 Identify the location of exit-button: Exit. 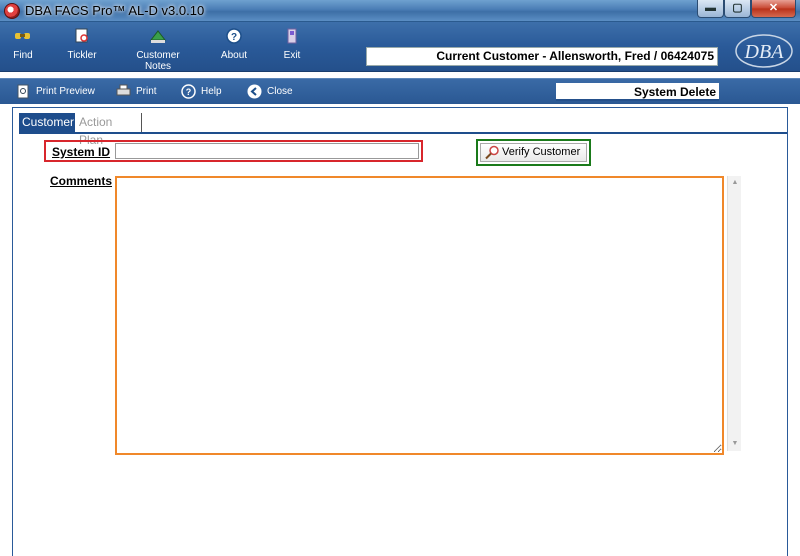
(292, 44).